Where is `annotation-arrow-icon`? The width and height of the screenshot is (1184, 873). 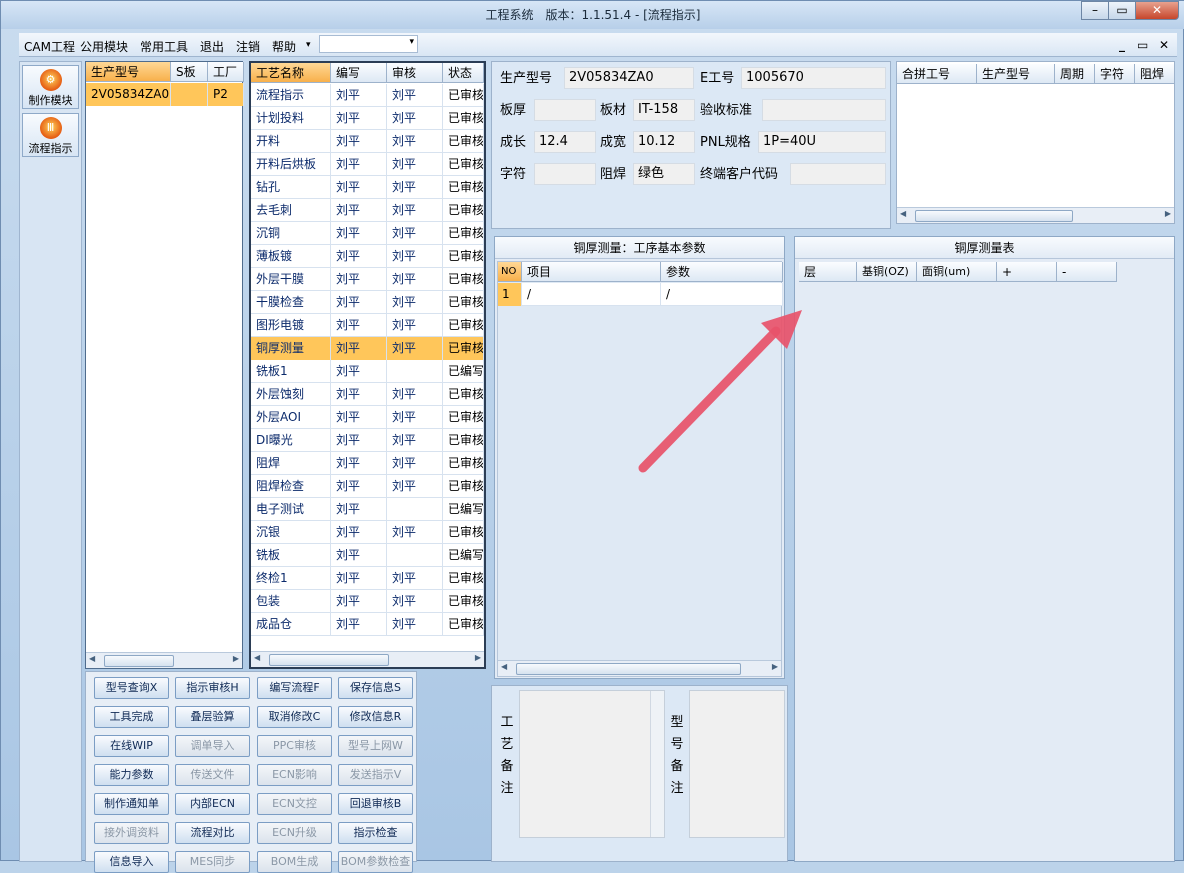
annotation-arrow-icon is located at coordinates (720, 391).